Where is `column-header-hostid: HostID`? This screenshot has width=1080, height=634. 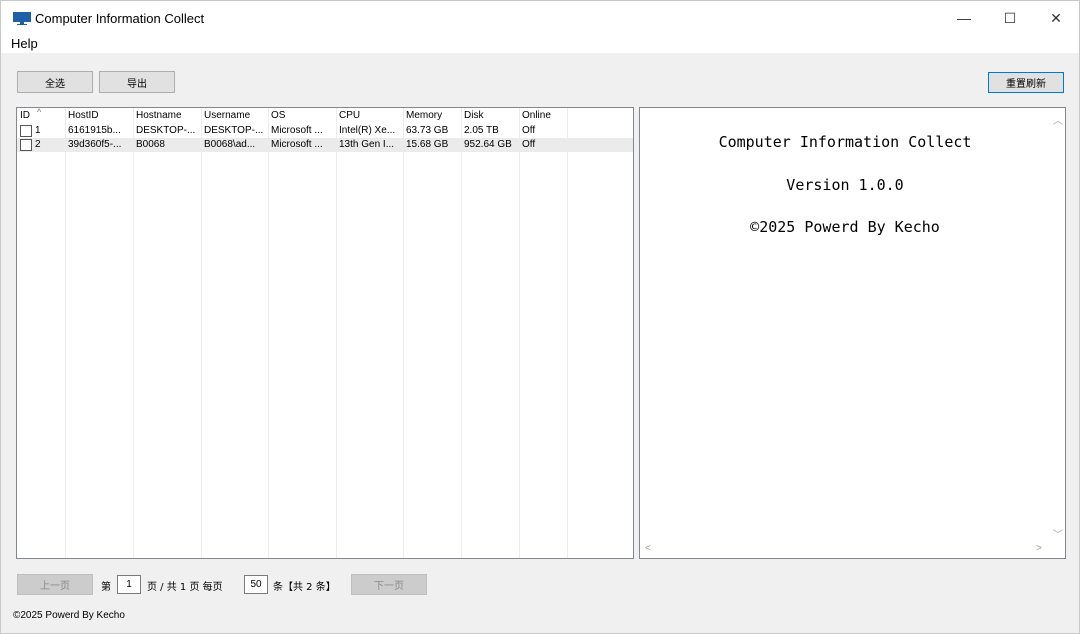
column-header-hostid: HostID is located at coordinates (83, 115).